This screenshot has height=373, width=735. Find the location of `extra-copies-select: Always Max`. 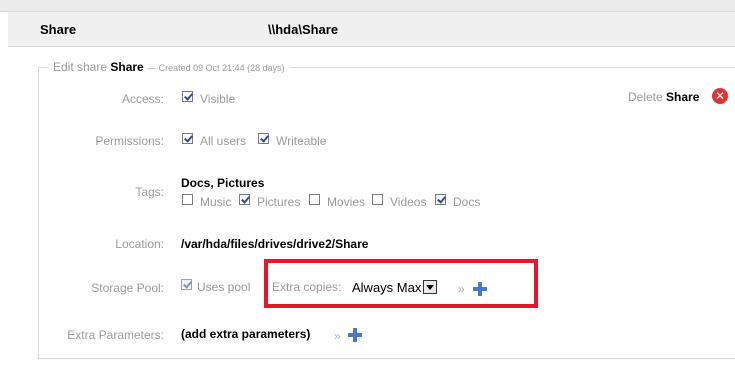

extra-copies-select: Always Max is located at coordinates (395, 287).